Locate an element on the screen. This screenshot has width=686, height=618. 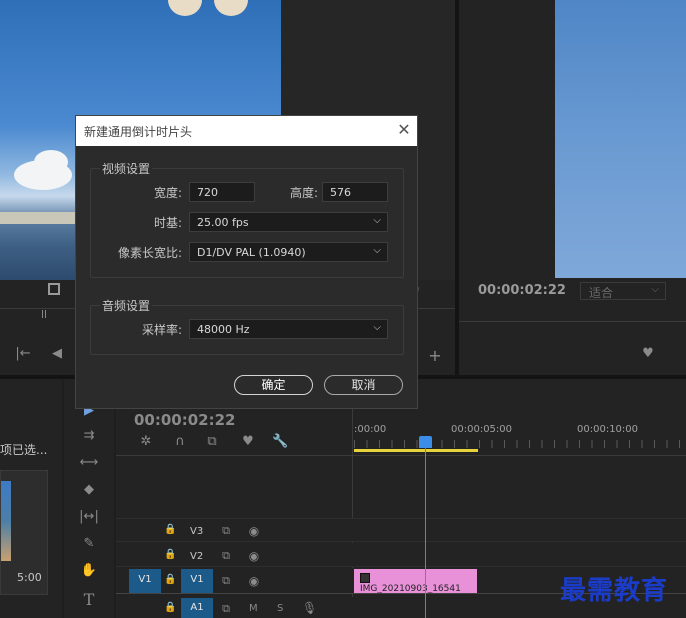
sample-rate-label: 采样率: is located at coordinates (161, 330).